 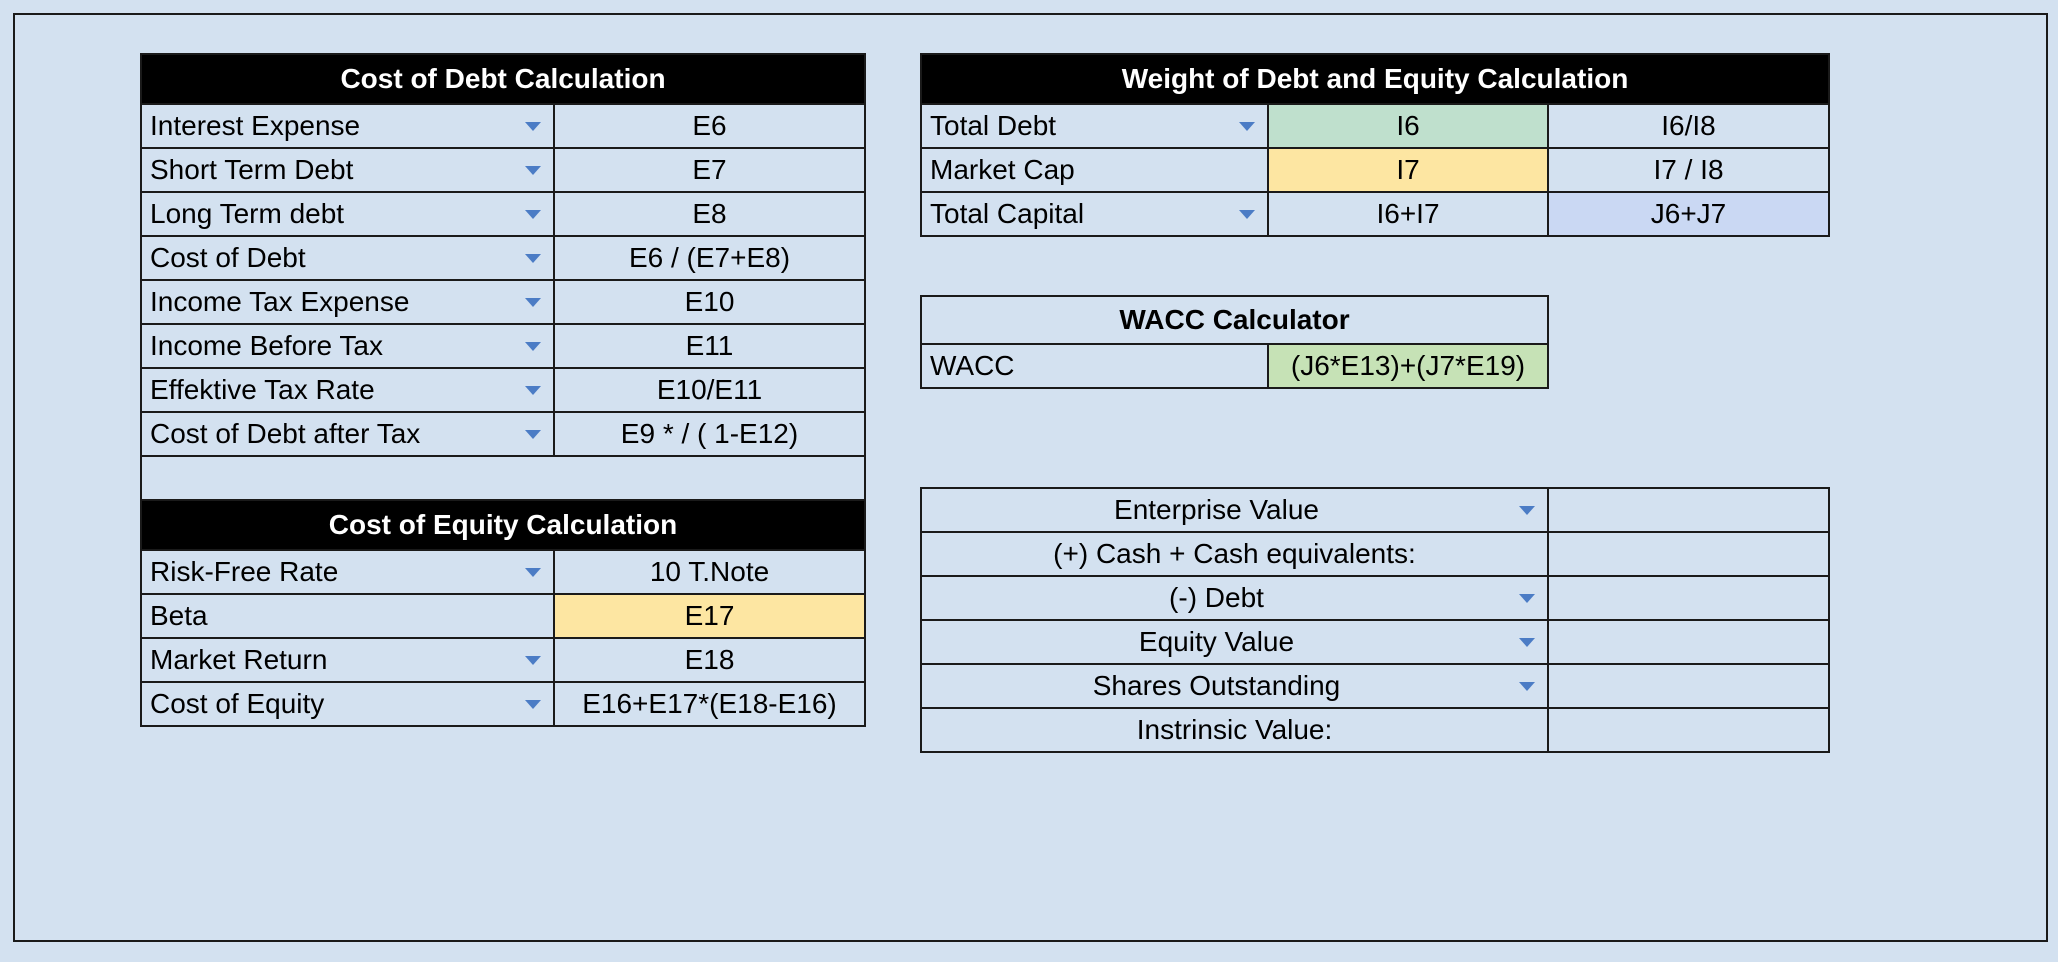 What do you see at coordinates (347, 704) in the screenshot?
I see `cell-cost-of-equity-label: Cost of Equity` at bounding box center [347, 704].